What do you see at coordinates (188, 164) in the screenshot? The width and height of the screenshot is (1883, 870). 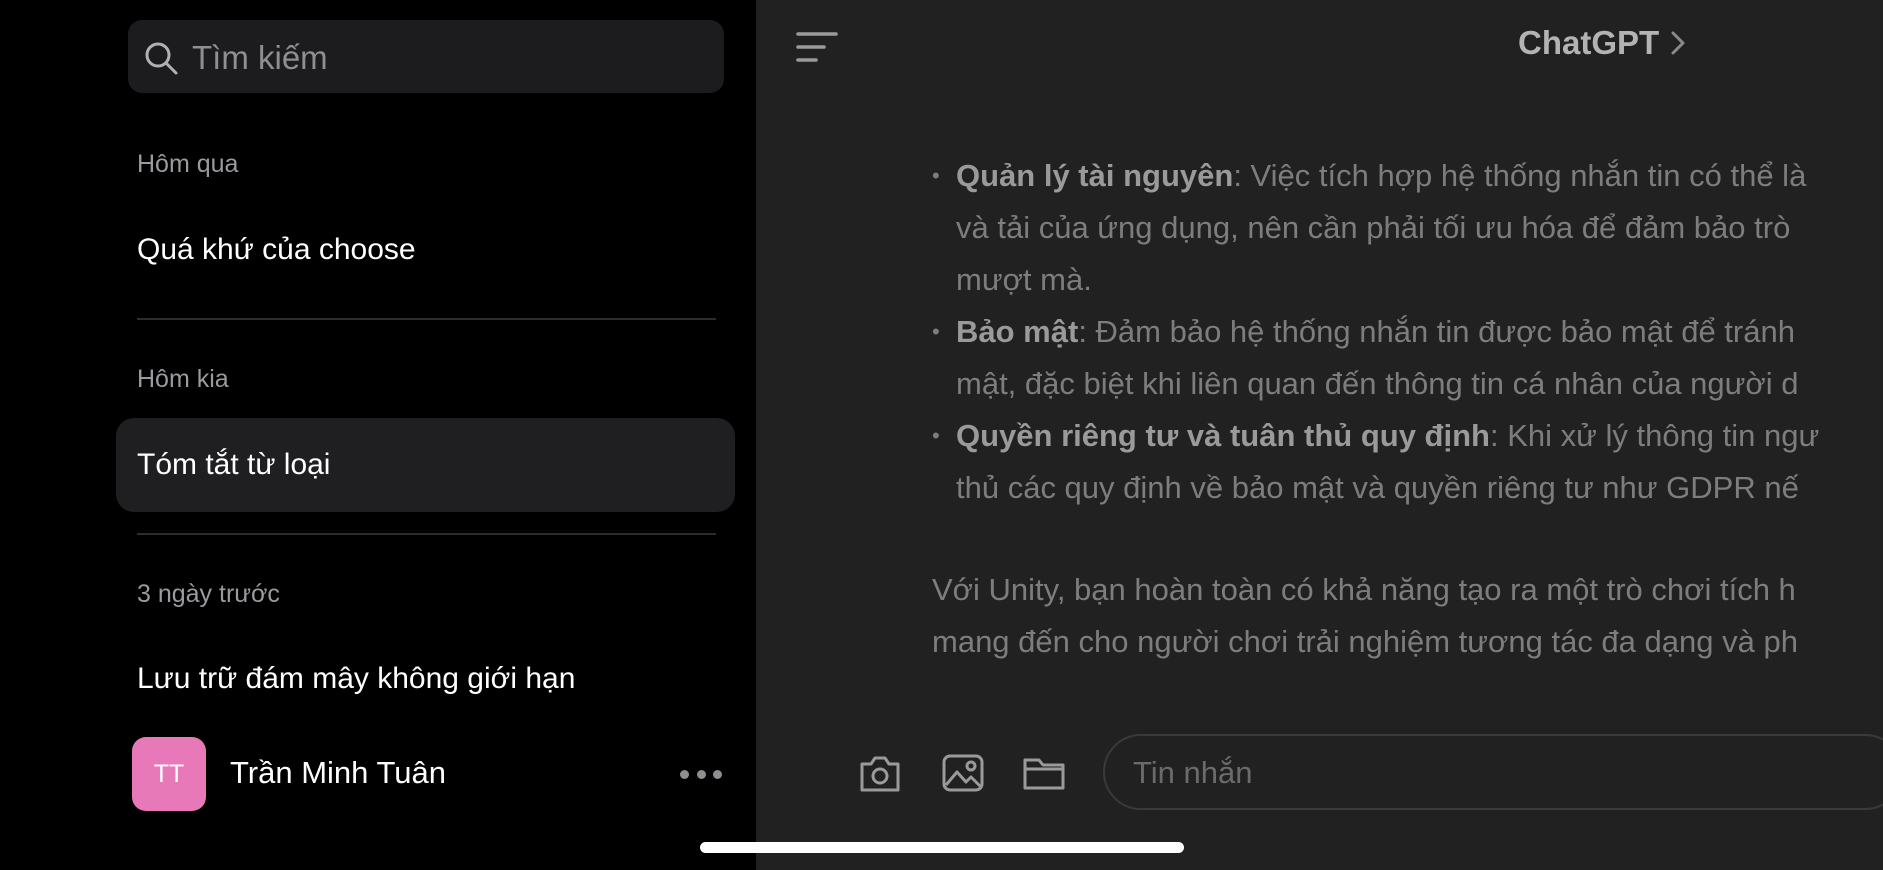 I see `section-label-yesterday: Hôm qua` at bounding box center [188, 164].